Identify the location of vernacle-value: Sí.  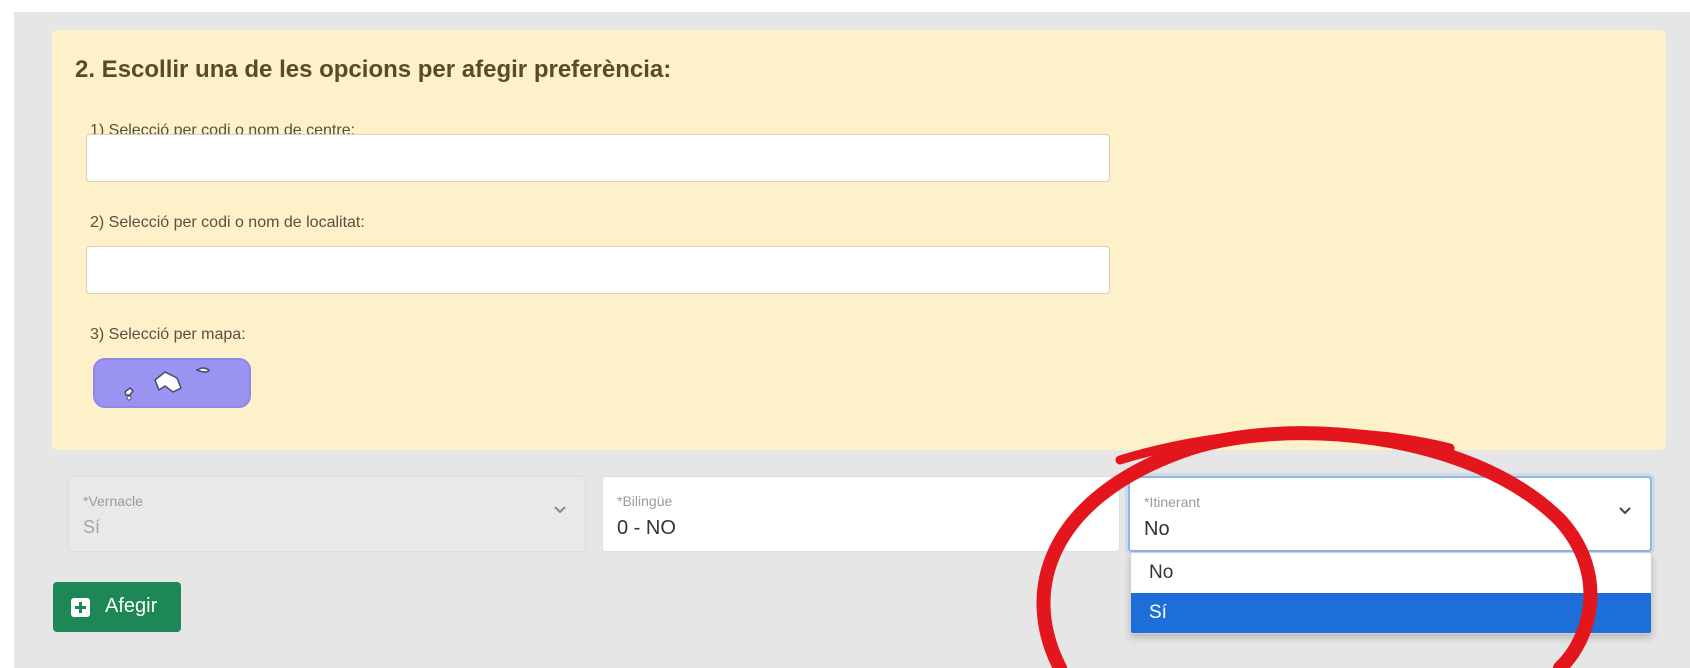
(92, 527).